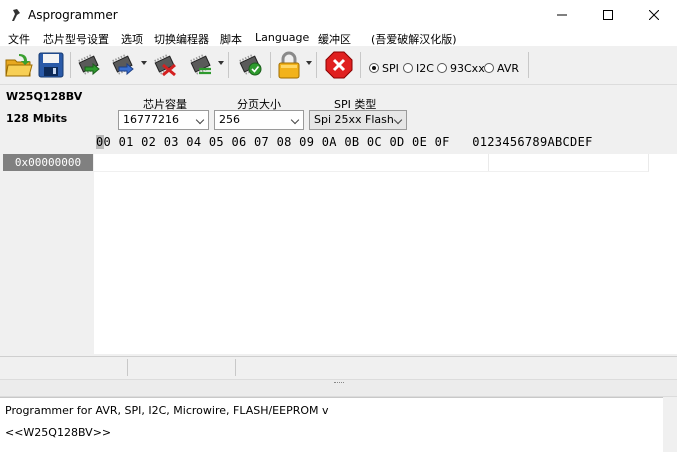 This screenshot has height=452, width=677. What do you see at coordinates (354, 119) in the screenshot?
I see `spi-type-value: Spi 25xx Flash` at bounding box center [354, 119].